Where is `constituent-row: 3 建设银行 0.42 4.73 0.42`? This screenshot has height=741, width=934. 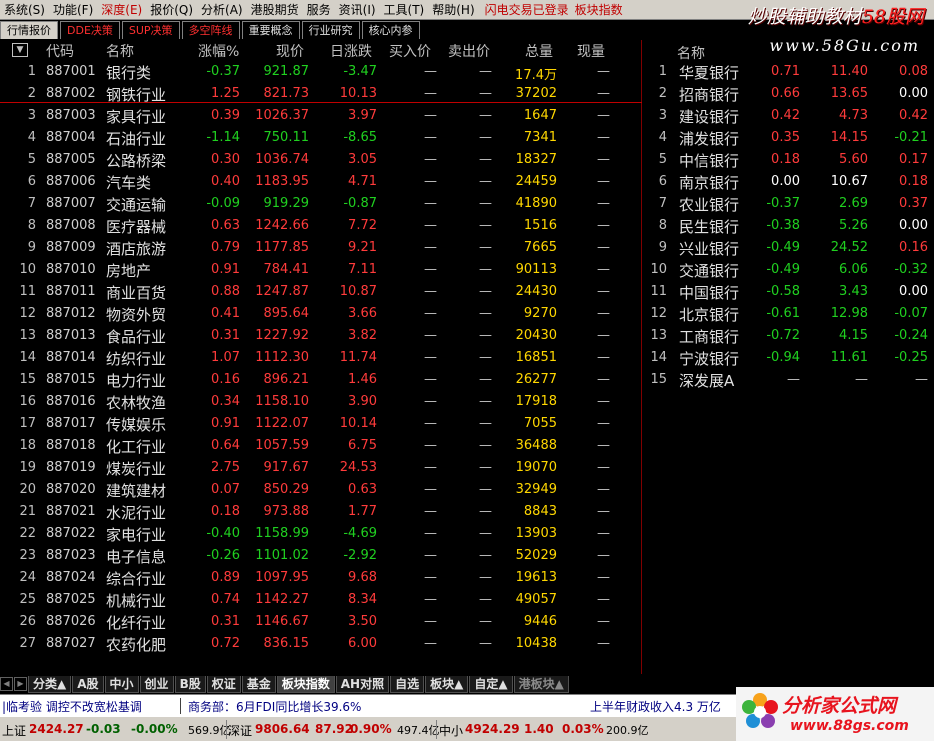 constituent-row: 3 建设银行 0.42 4.73 0.42 is located at coordinates (788, 117).